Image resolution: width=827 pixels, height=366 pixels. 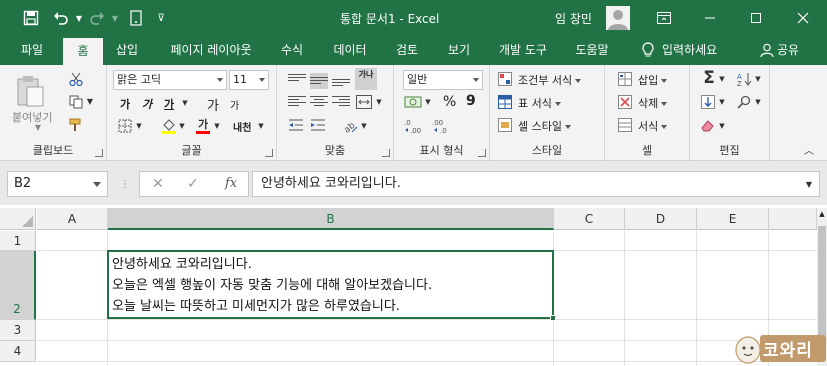 I want to click on format-cells-button: 서식, so click(x=653, y=126).